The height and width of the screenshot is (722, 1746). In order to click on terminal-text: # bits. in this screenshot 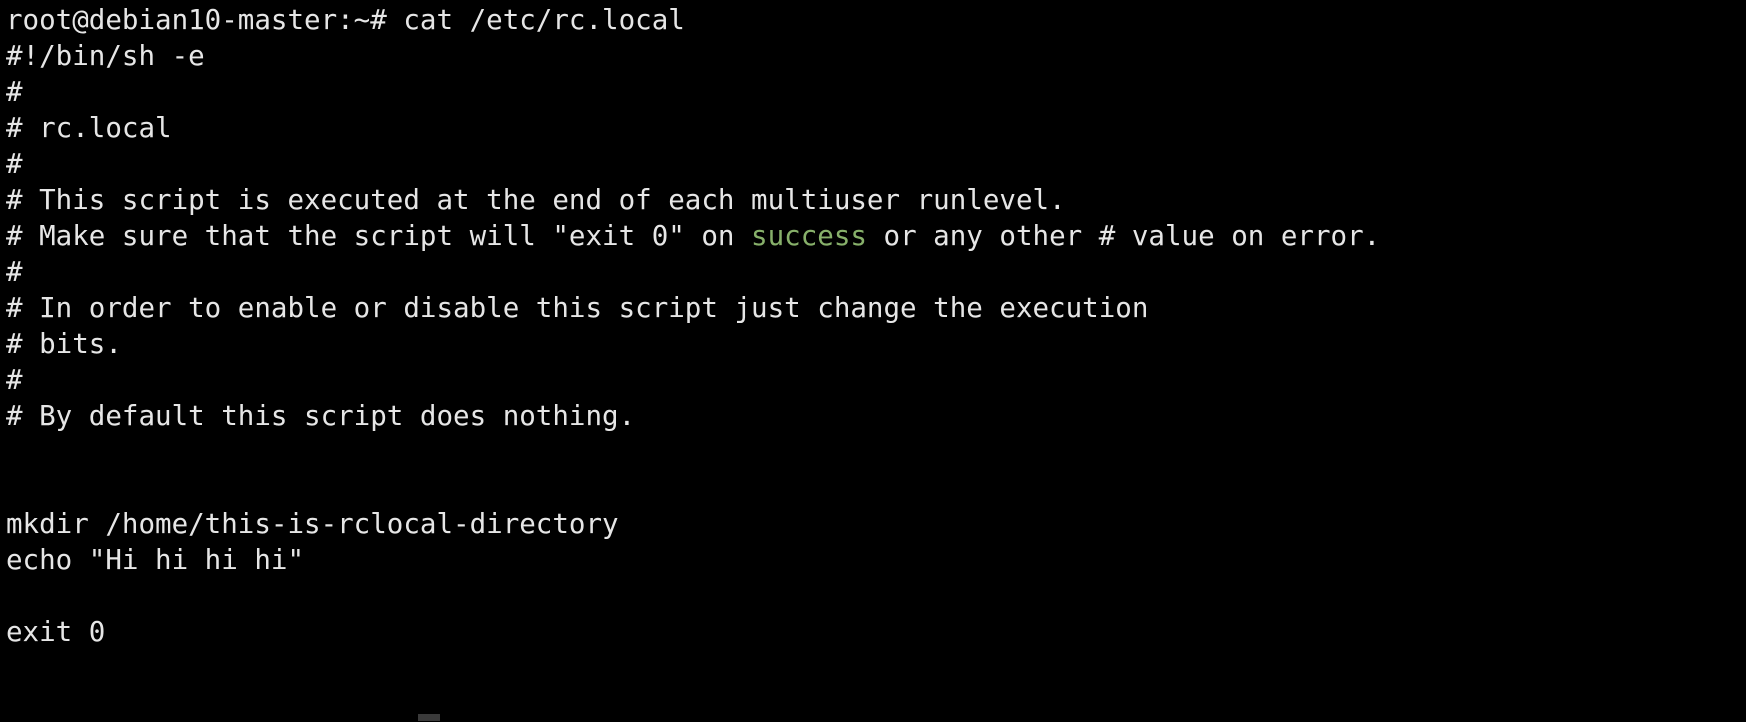, I will do `click(64, 344)`.